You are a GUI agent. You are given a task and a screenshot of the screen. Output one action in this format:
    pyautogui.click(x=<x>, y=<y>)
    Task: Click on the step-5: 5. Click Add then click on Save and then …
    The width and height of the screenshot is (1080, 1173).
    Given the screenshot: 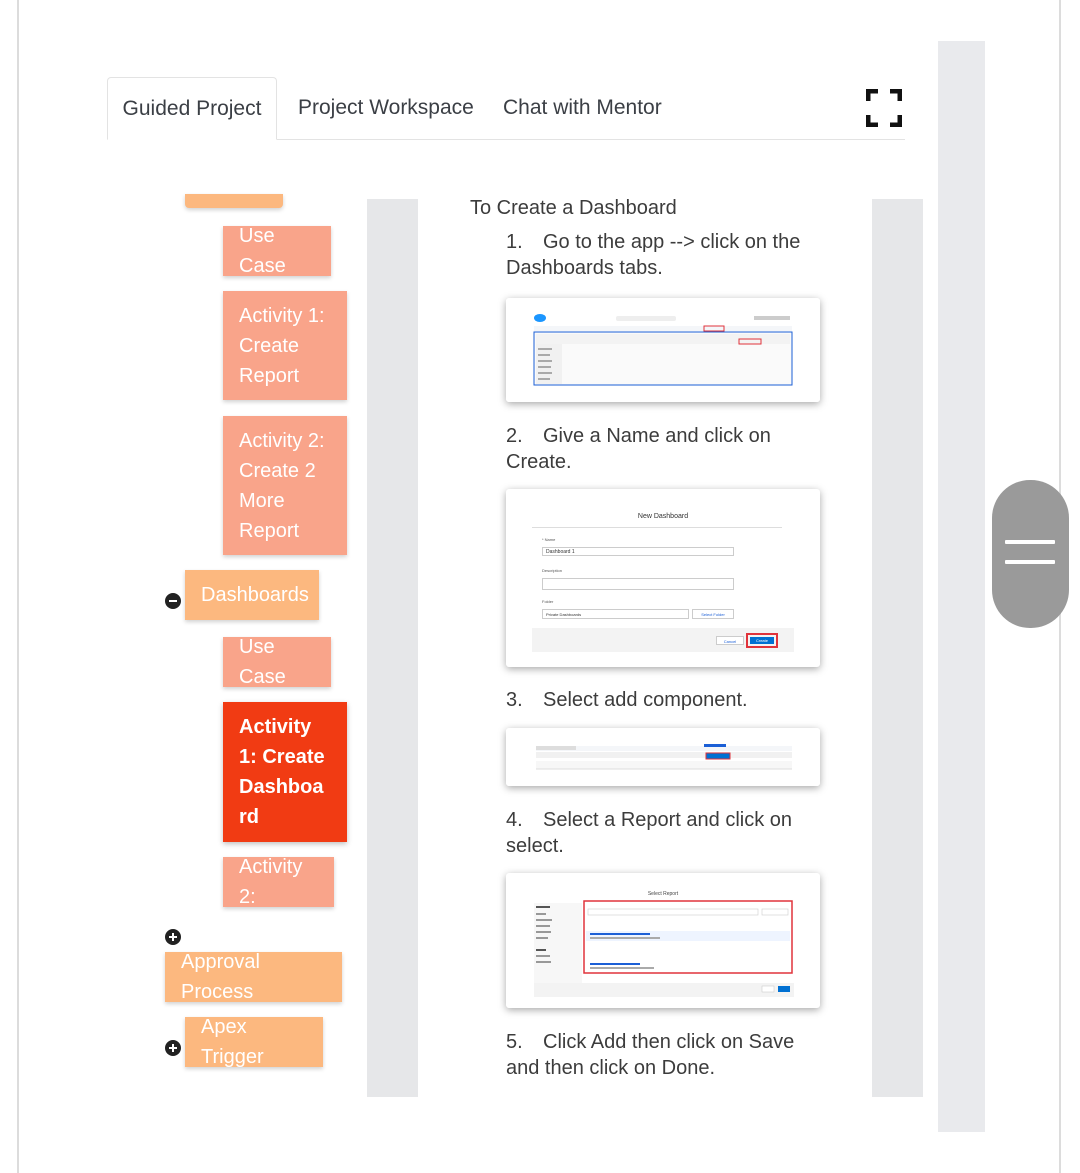 What is the action you would take?
    pyautogui.click(x=666, y=1055)
    